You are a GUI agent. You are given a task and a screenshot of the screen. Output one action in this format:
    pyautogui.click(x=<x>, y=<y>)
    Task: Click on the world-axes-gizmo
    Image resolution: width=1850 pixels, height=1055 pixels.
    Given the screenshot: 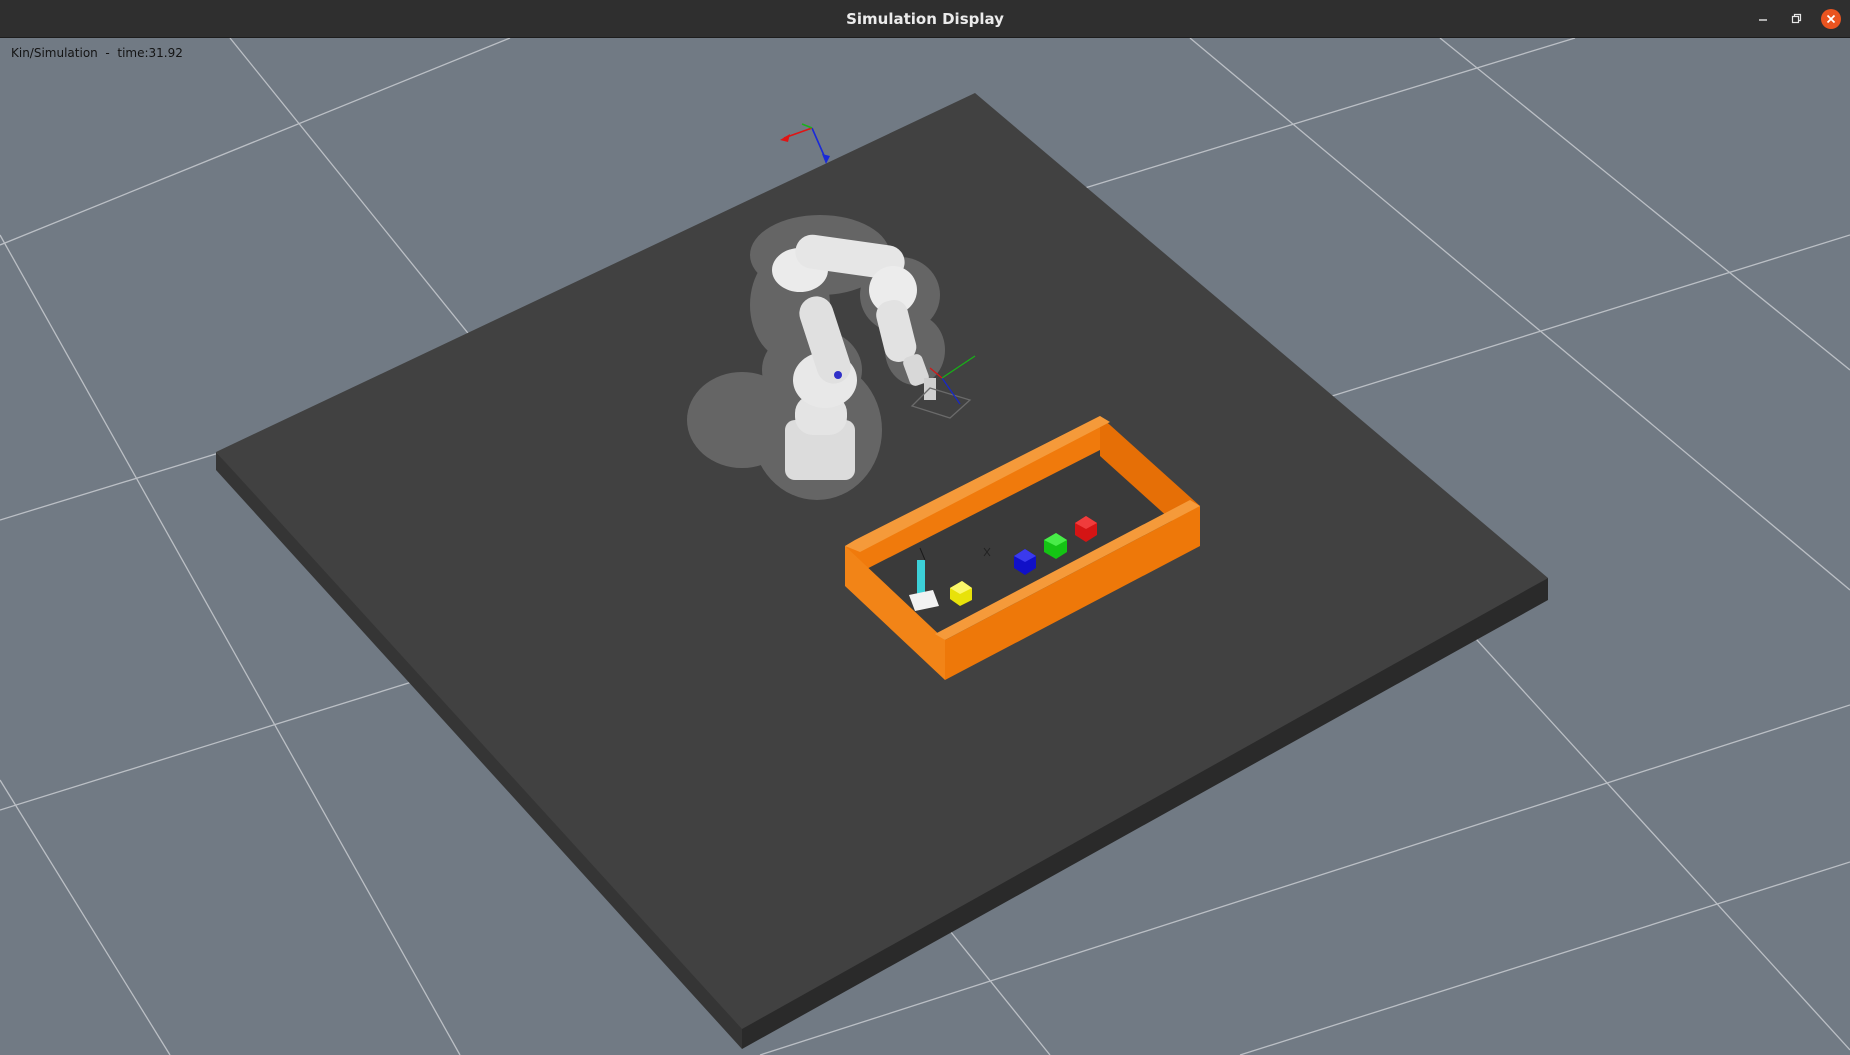 What is the action you would take?
    pyautogui.click(x=805, y=143)
    